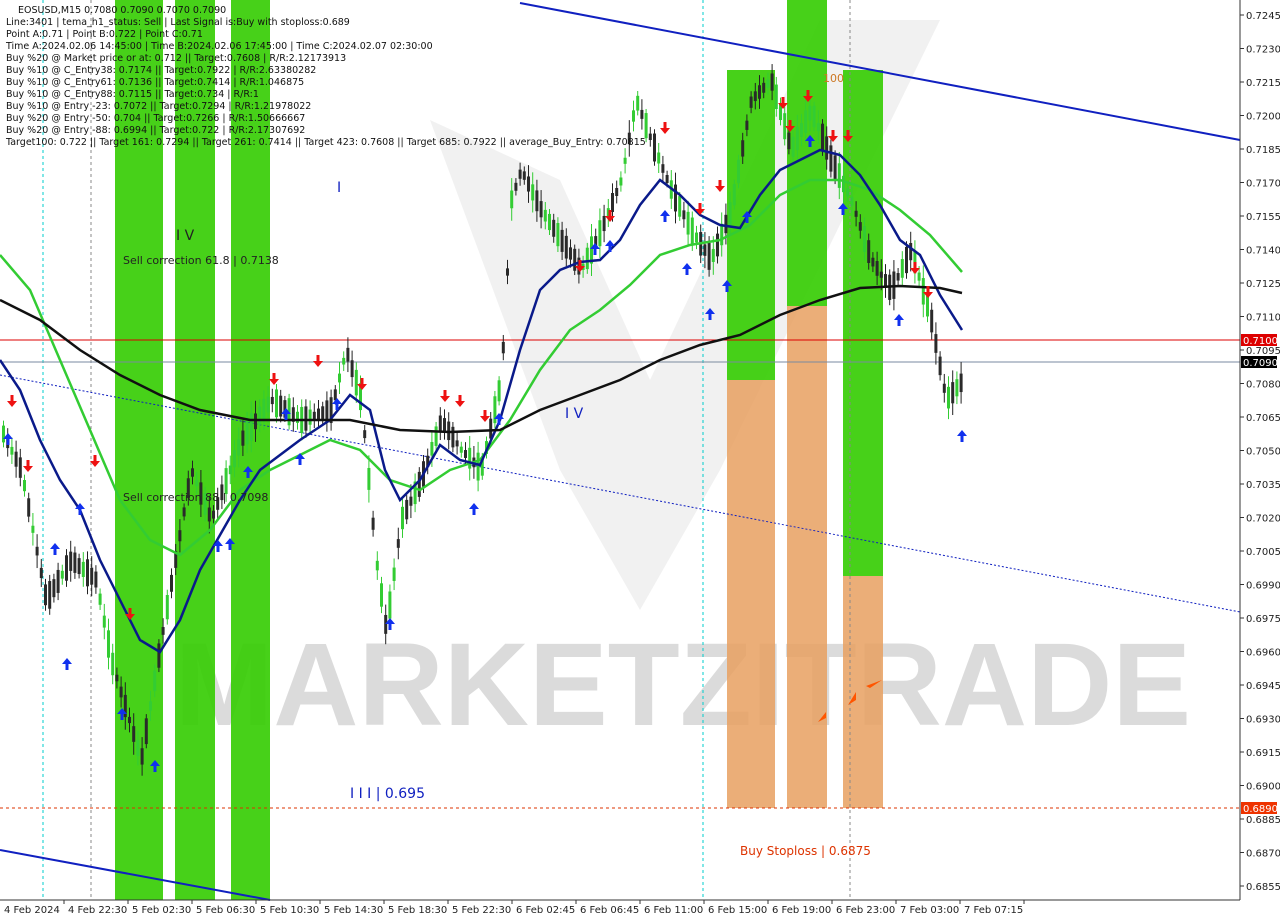 This screenshot has width=1280, height=920. Describe the element at coordinates (545, 910) in the screenshot. I see `time-tick-label: 6 Feb 02:45` at that location.